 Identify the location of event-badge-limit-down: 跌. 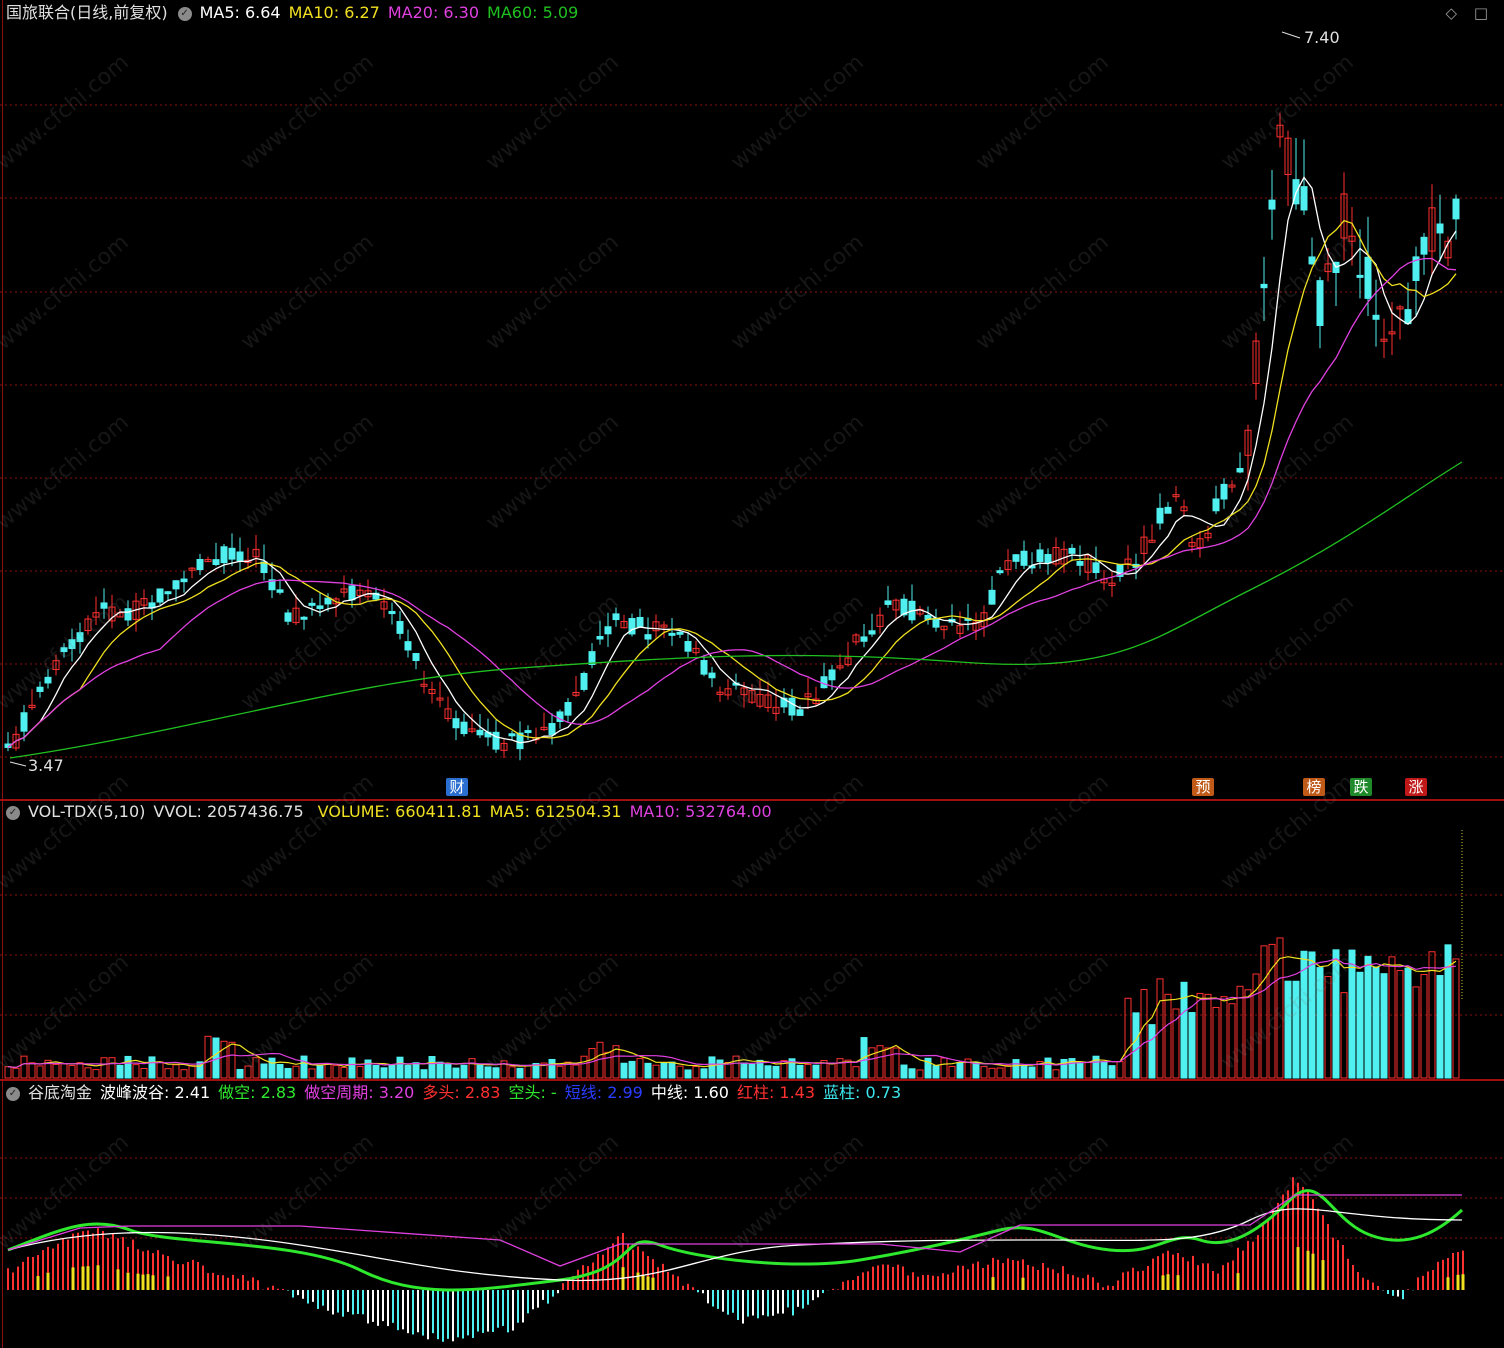
(1361, 787).